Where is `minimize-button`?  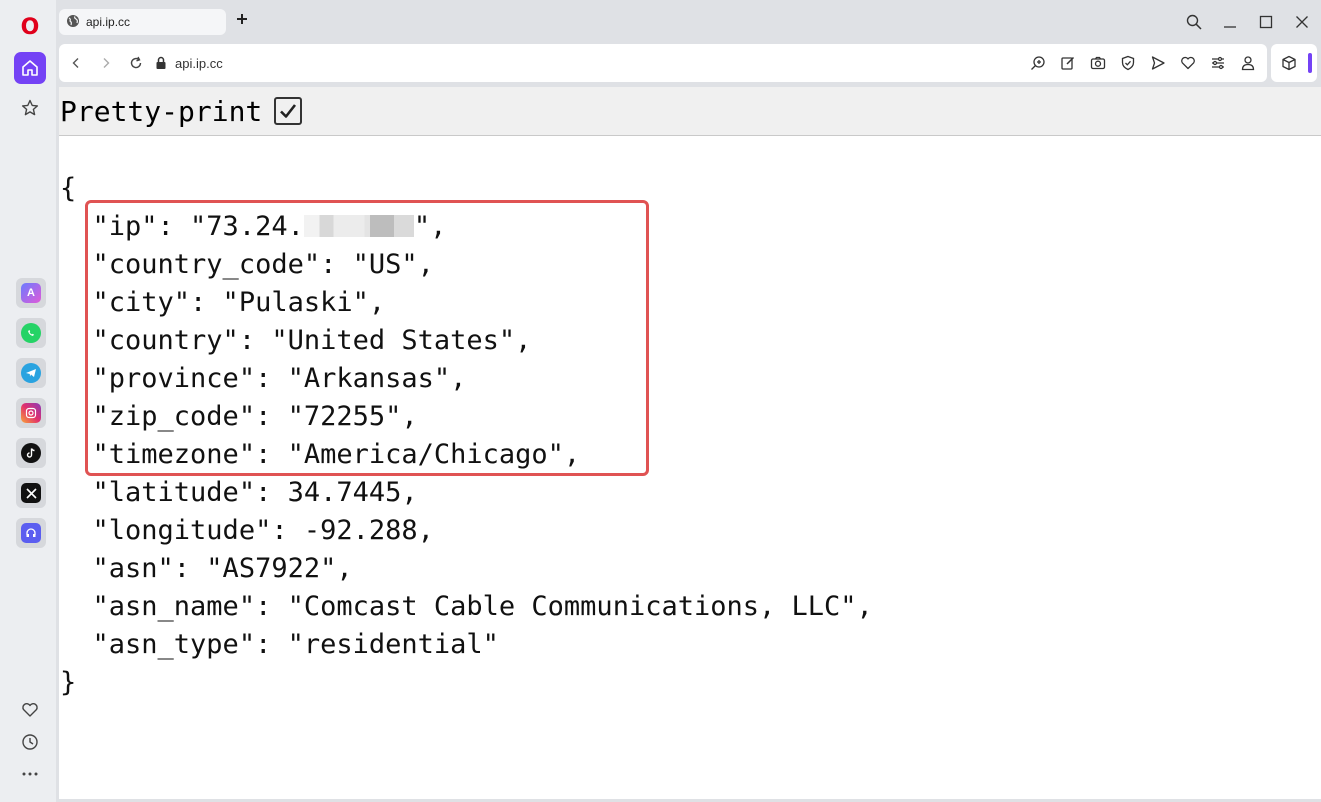
minimize-button is located at coordinates (1230, 22).